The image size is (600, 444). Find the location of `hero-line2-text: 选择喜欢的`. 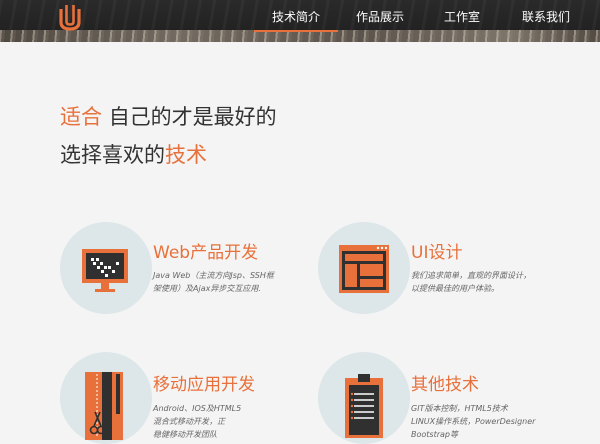

hero-line2-text: 选择喜欢的 is located at coordinates (112, 155).